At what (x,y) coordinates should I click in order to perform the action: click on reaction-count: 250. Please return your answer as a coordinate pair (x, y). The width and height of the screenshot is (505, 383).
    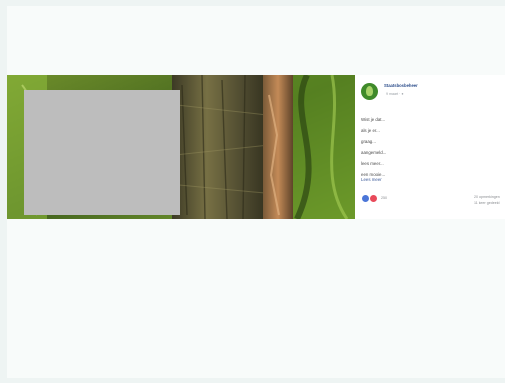
    Looking at the image, I should click on (384, 198).